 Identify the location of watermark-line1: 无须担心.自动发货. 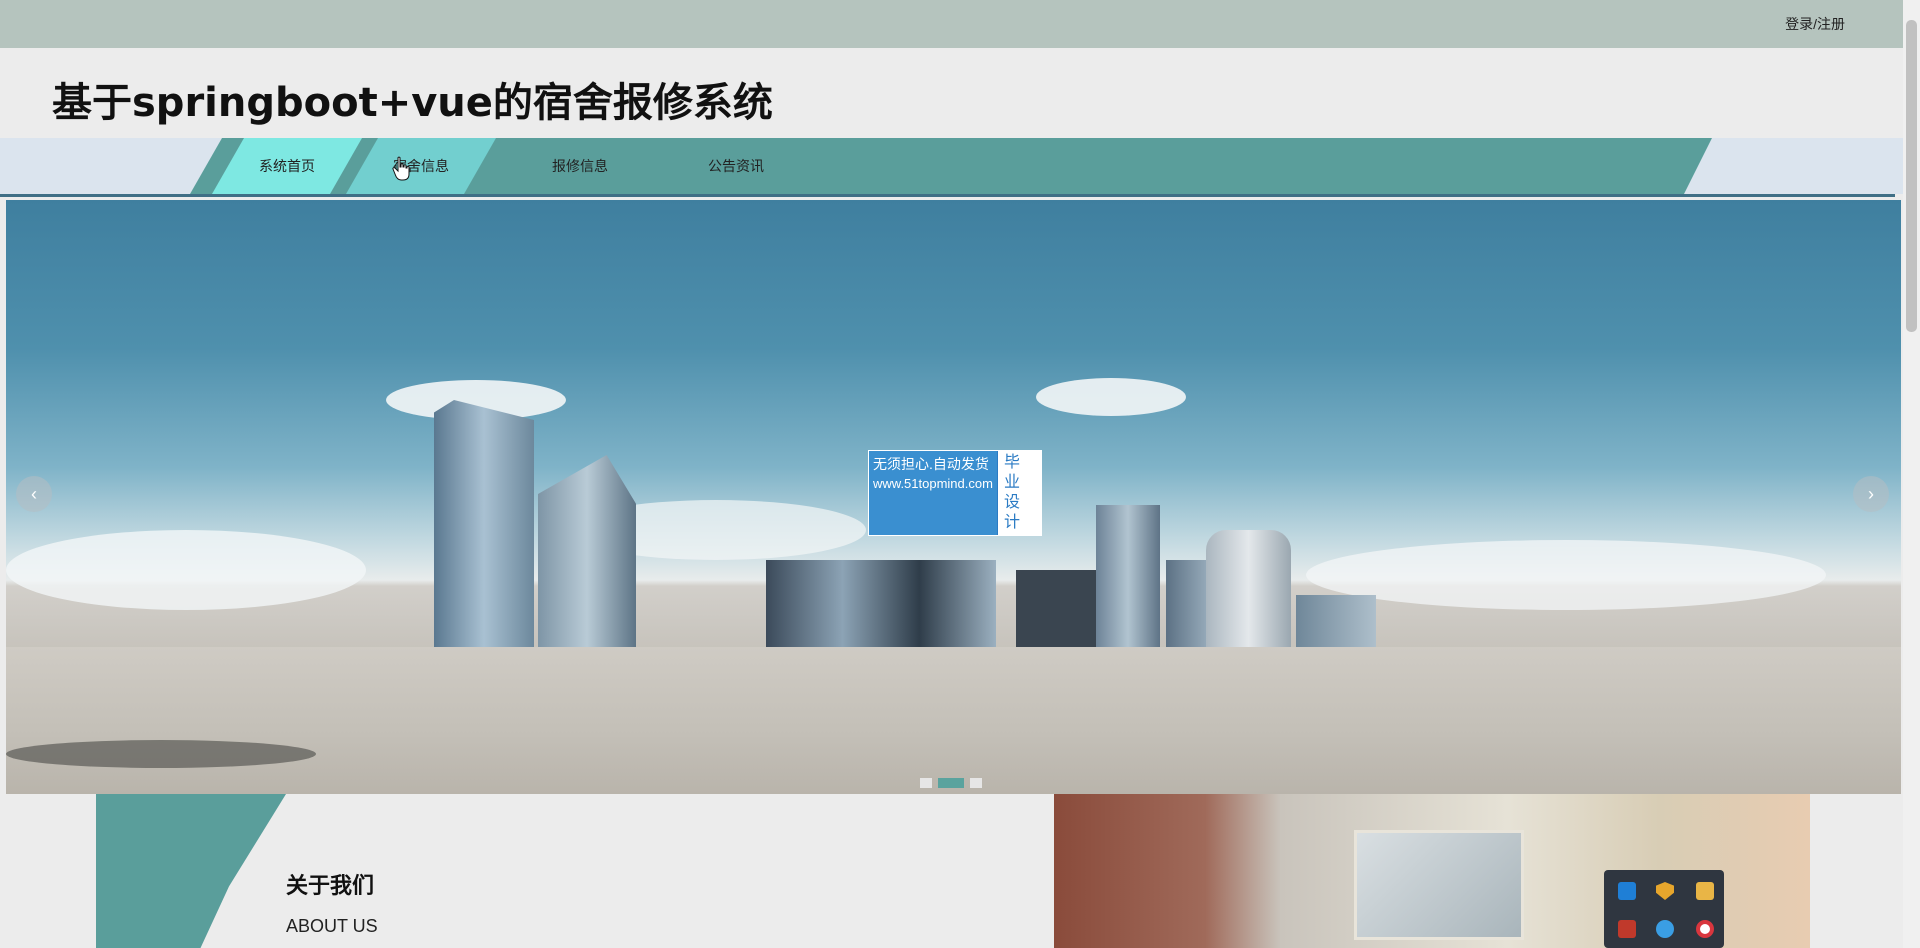
(931, 464).